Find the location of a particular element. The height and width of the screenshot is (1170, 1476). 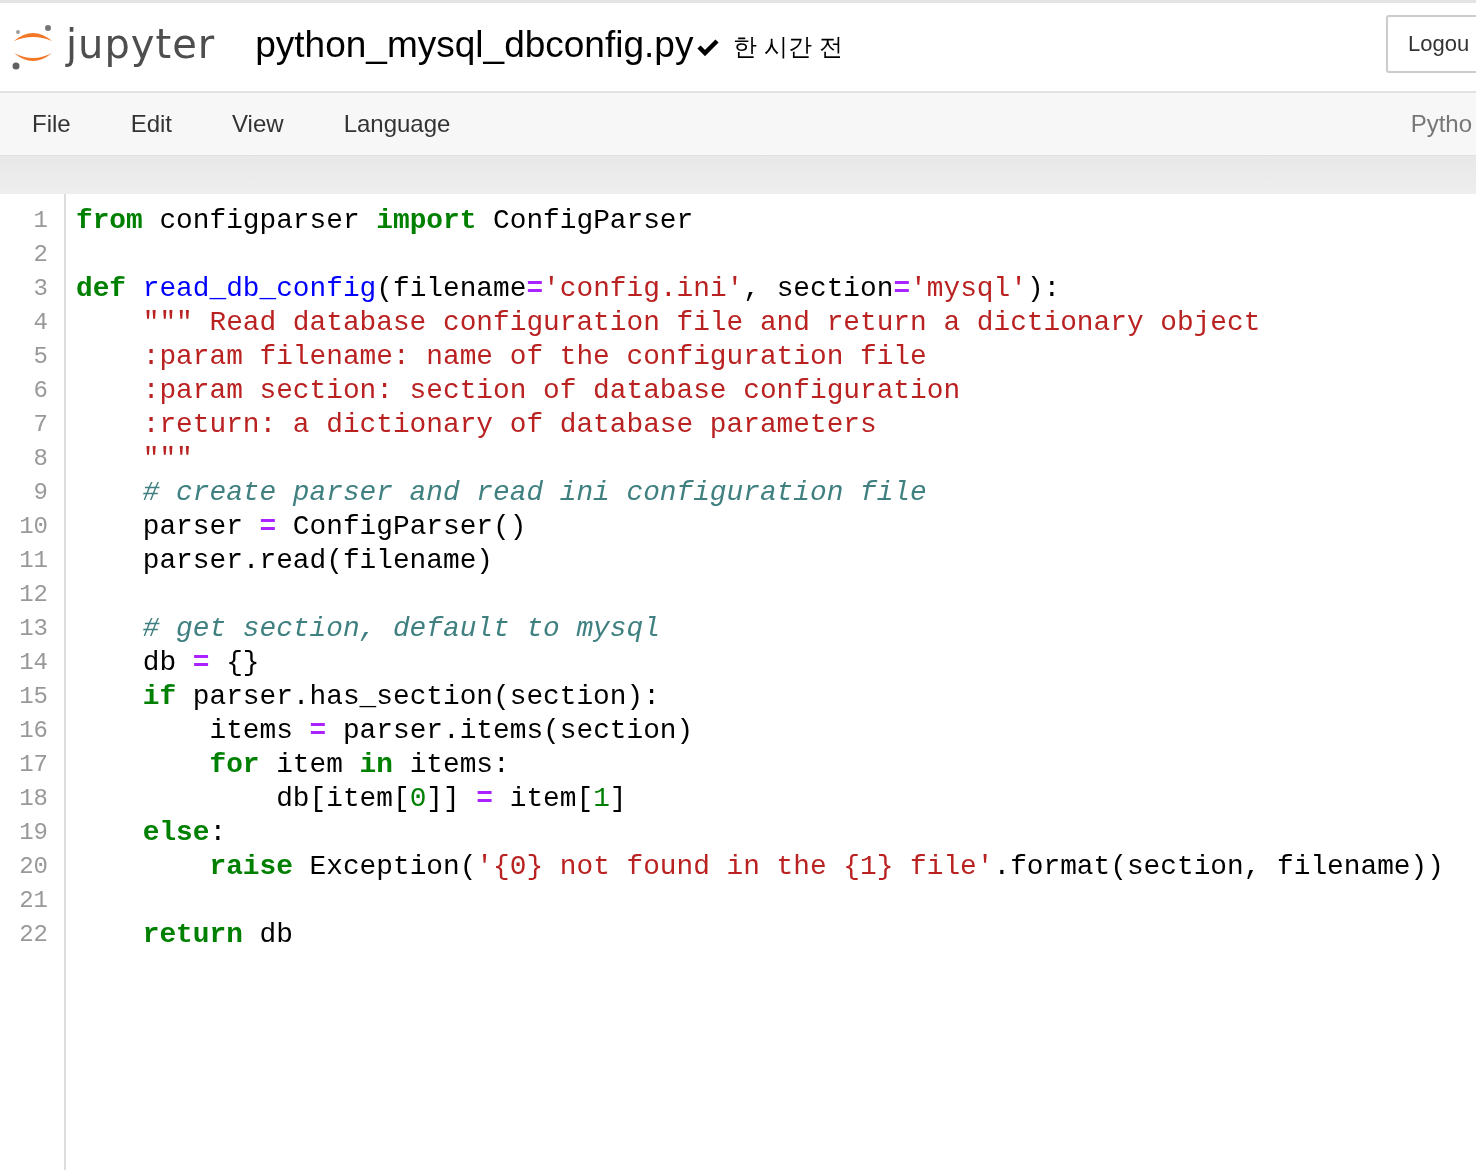

menu-item: Language is located at coordinates (397, 124).